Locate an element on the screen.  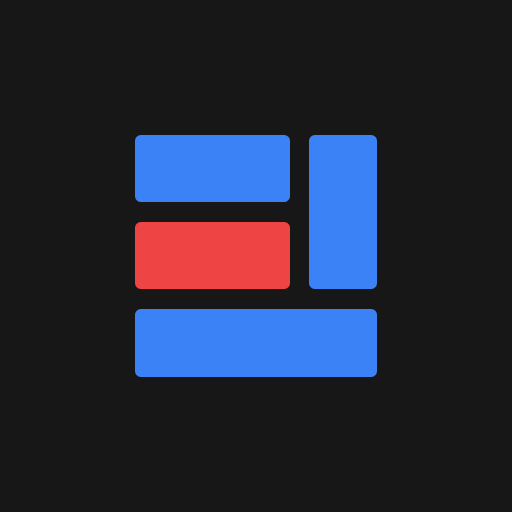
middle-left-red-block is located at coordinates (212, 255).